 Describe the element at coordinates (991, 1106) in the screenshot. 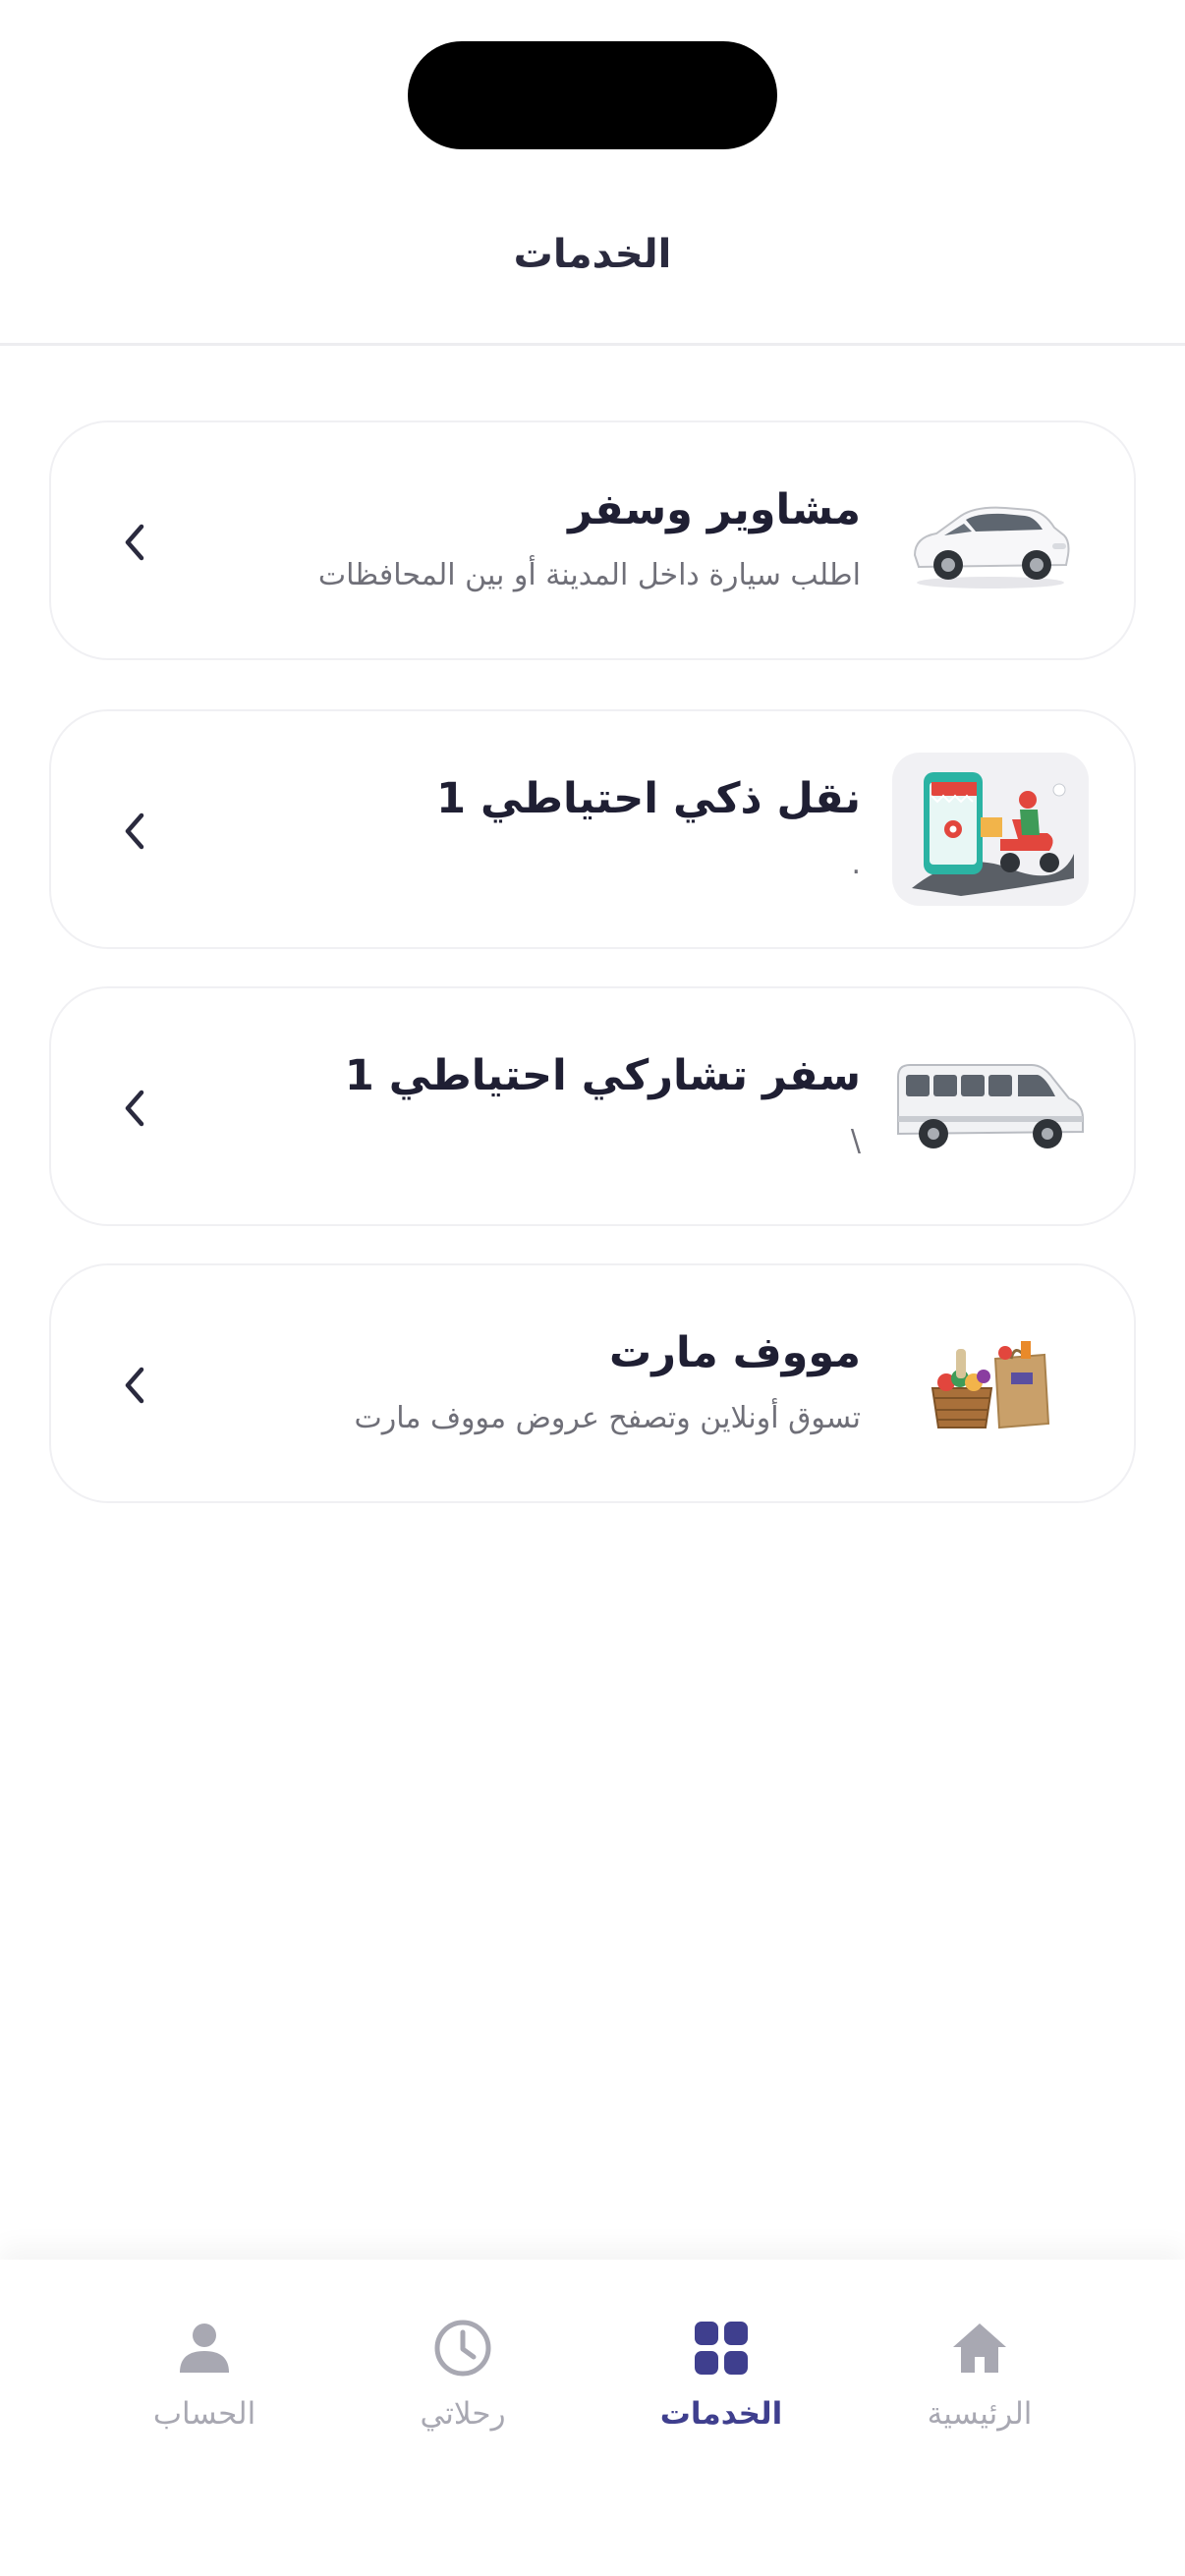

I see `minibus-icon` at that location.